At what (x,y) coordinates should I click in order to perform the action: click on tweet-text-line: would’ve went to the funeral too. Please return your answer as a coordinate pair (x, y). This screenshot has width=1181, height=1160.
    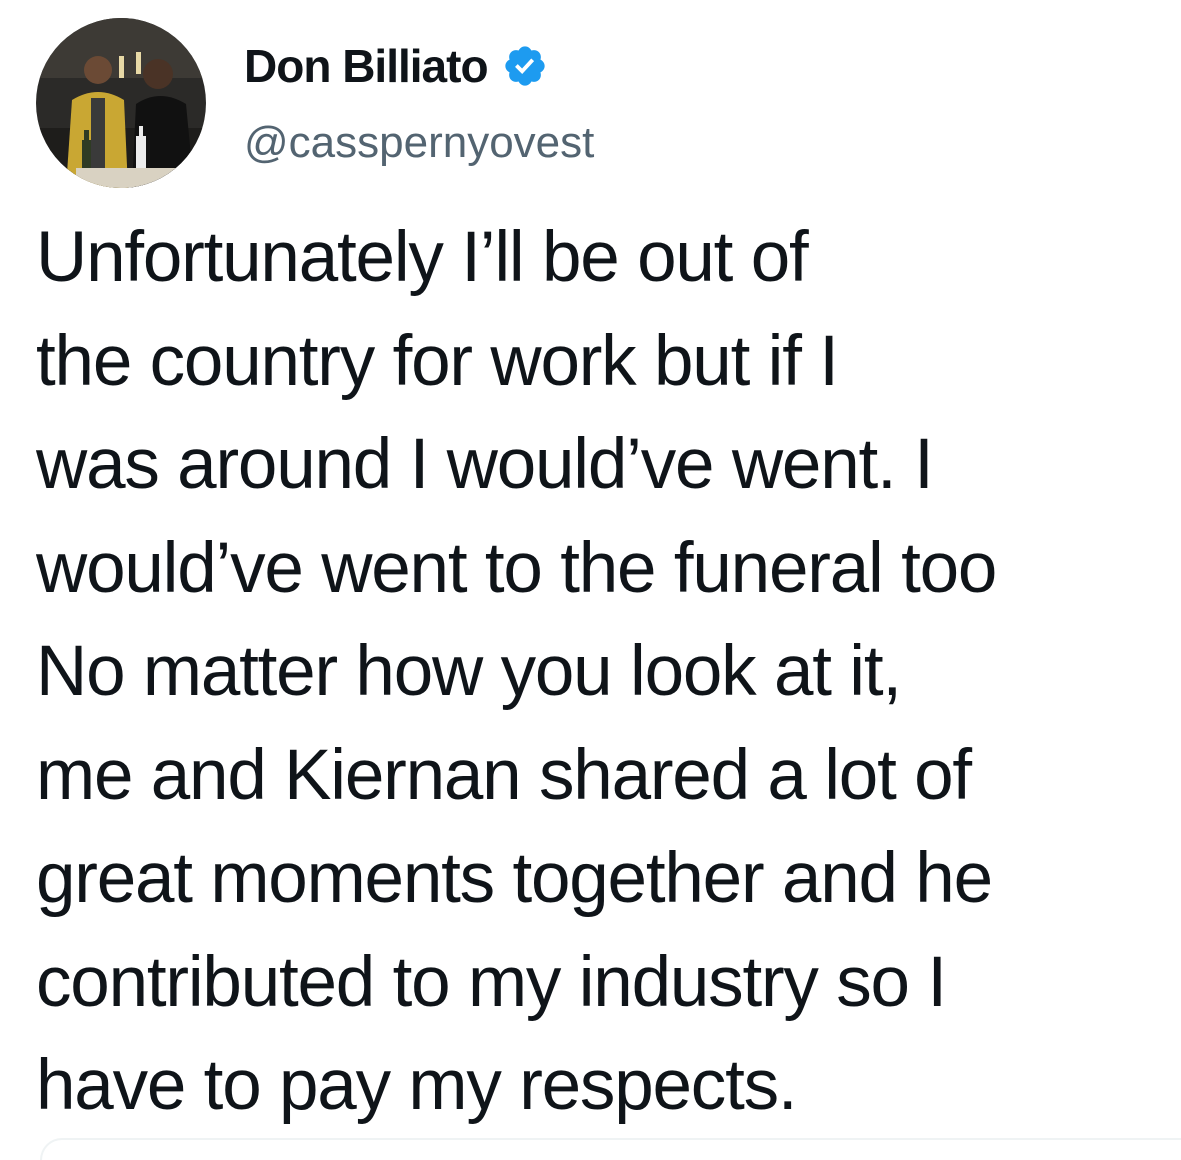
    Looking at the image, I should click on (516, 568).